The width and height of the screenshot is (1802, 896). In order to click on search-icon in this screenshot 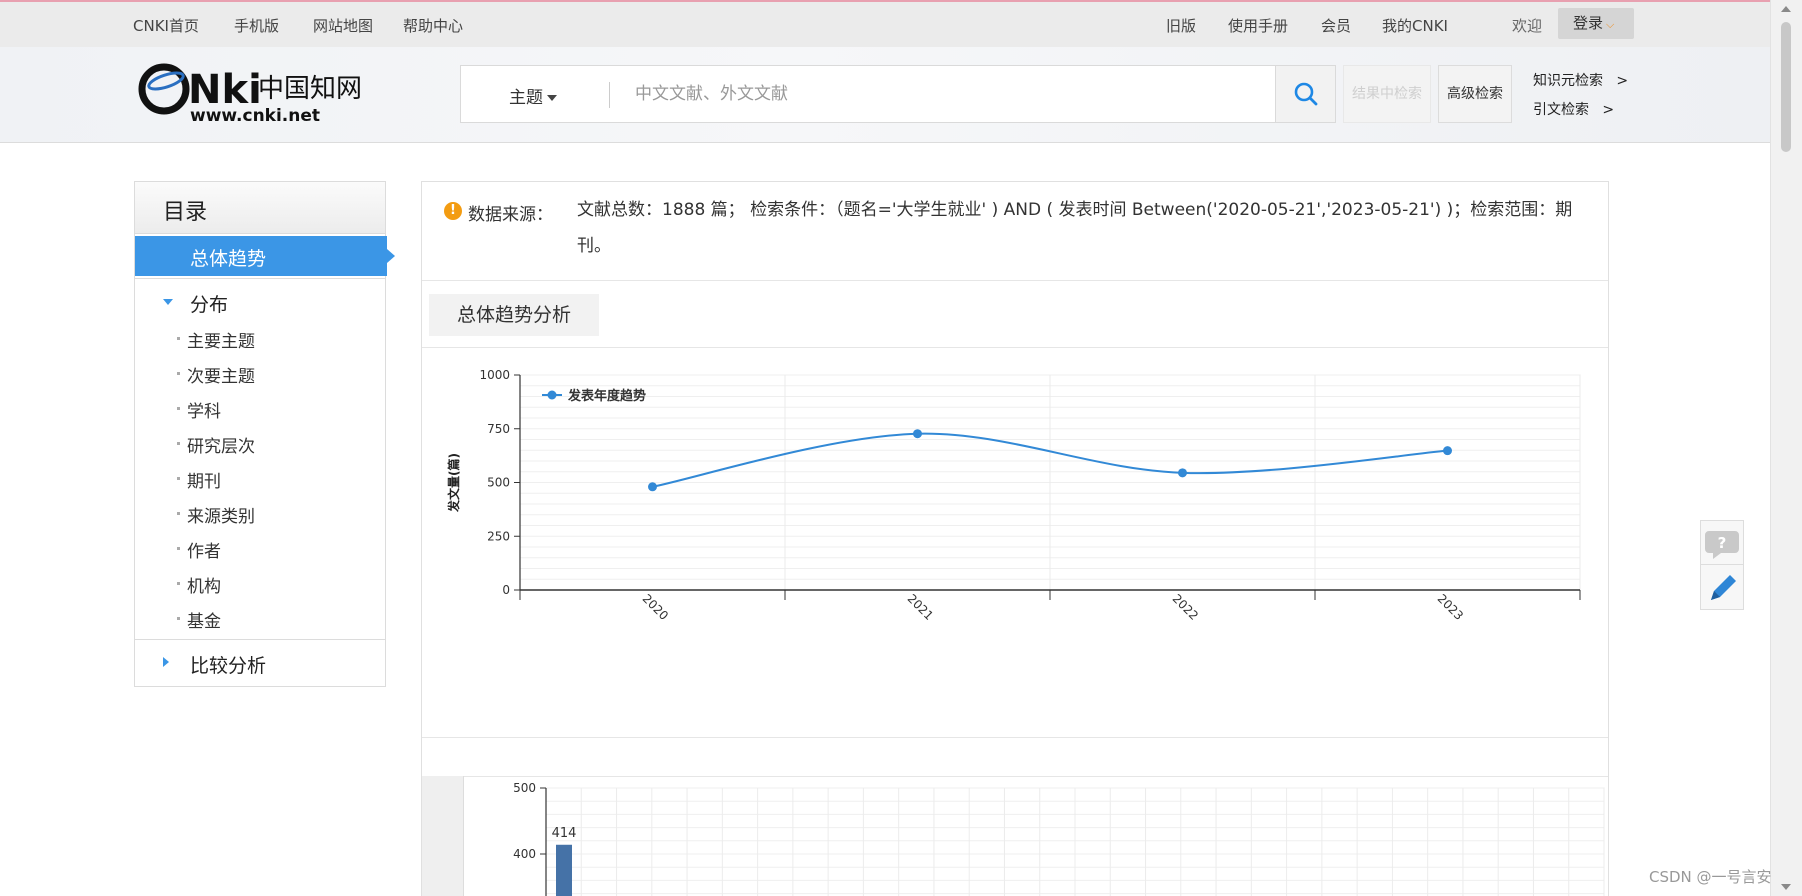, I will do `click(1306, 94)`.